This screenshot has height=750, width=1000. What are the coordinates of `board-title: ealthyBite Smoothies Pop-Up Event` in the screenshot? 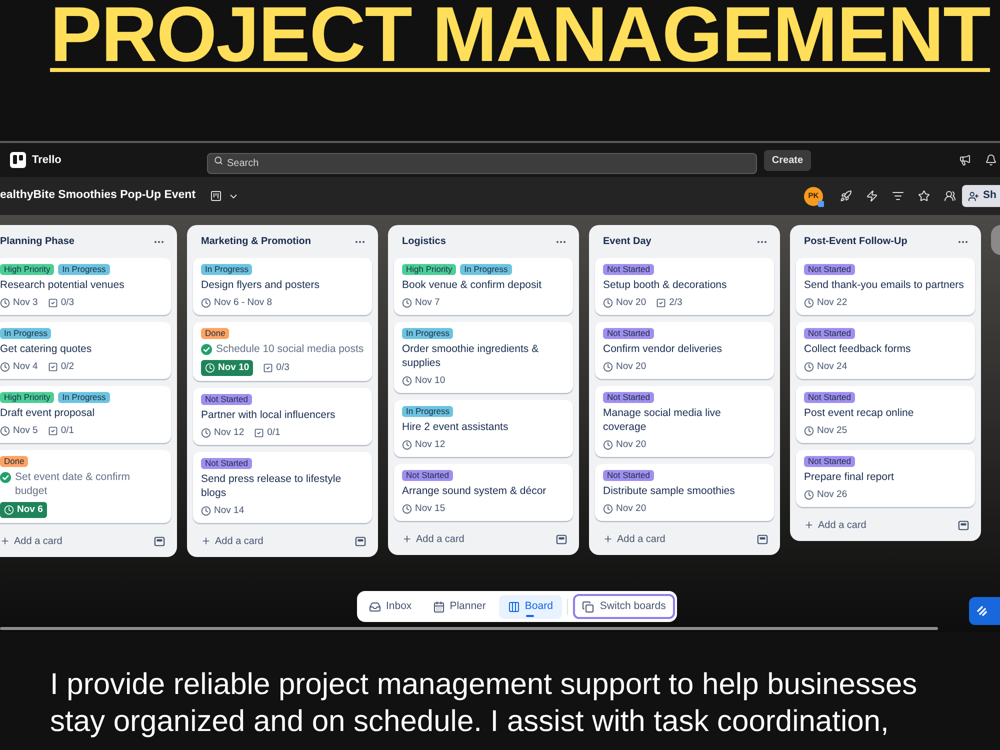 It's located at (98, 196).